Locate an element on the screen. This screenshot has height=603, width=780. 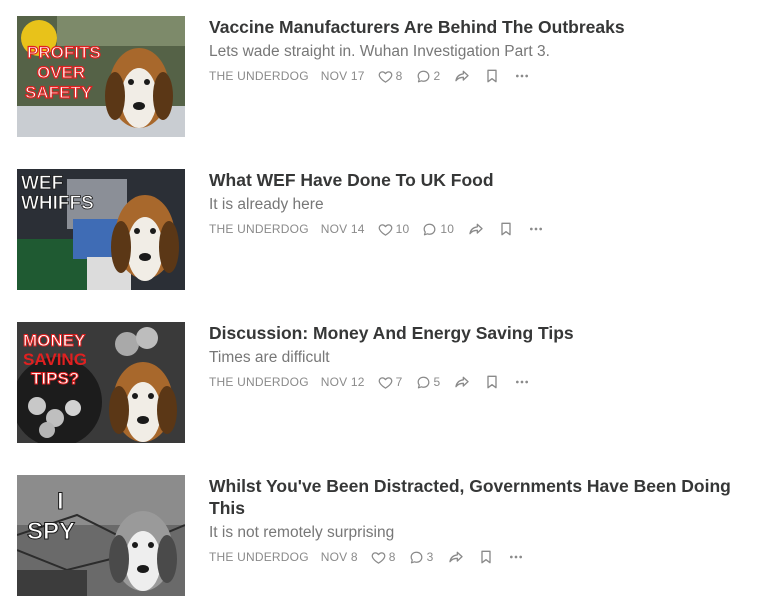
post-meta: THE UNDERDOG NOV 12 7 5 is located at coordinates (486, 382).